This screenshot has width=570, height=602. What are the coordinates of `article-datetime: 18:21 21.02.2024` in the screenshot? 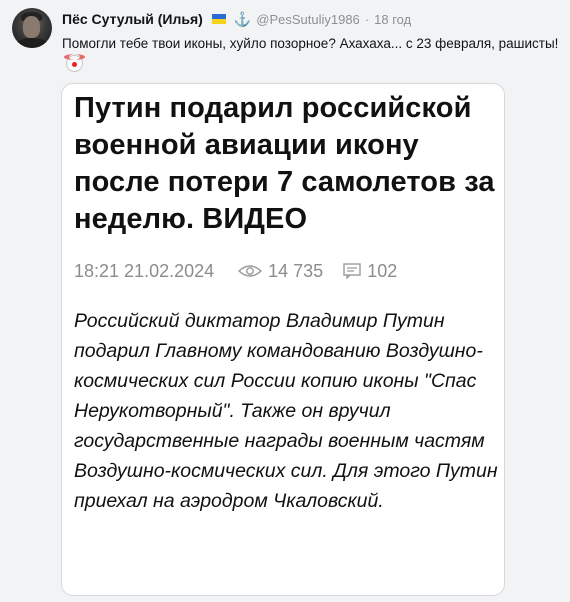 It's located at (144, 270).